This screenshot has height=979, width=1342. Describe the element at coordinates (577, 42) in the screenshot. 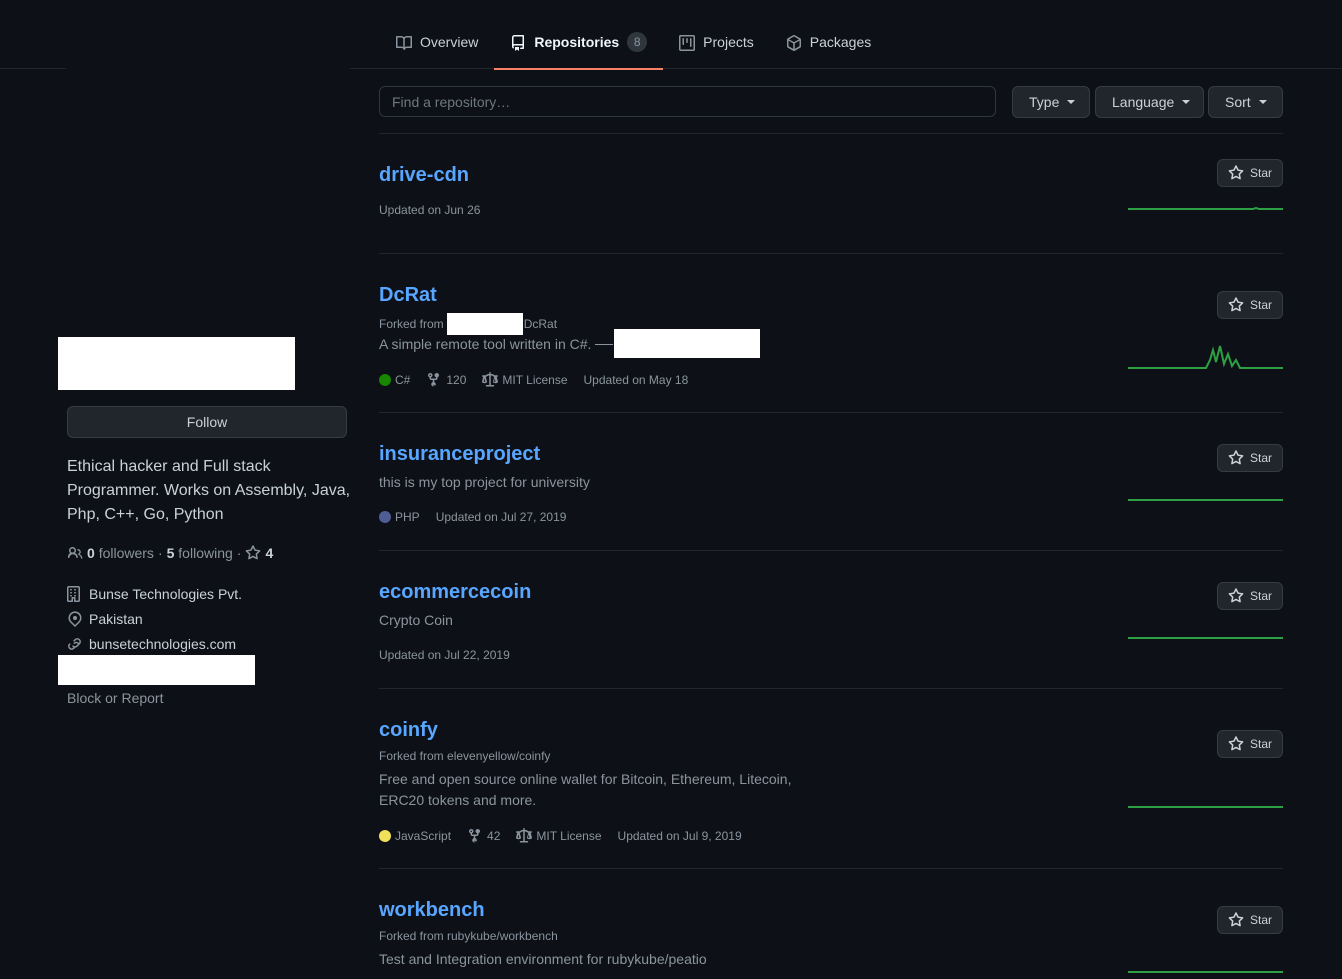

I see `tab-repositories-label: Repositories` at that location.